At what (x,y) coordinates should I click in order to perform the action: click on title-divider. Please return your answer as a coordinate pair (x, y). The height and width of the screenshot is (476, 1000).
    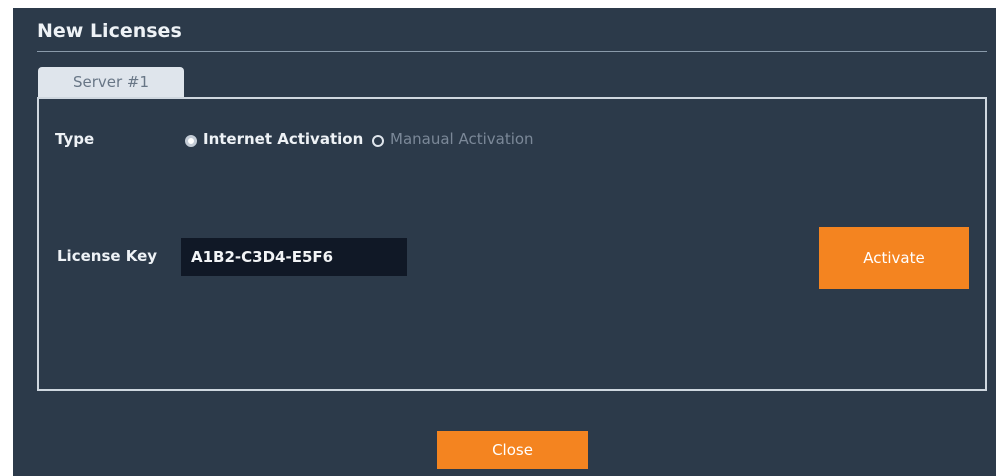
    Looking at the image, I should click on (512, 51).